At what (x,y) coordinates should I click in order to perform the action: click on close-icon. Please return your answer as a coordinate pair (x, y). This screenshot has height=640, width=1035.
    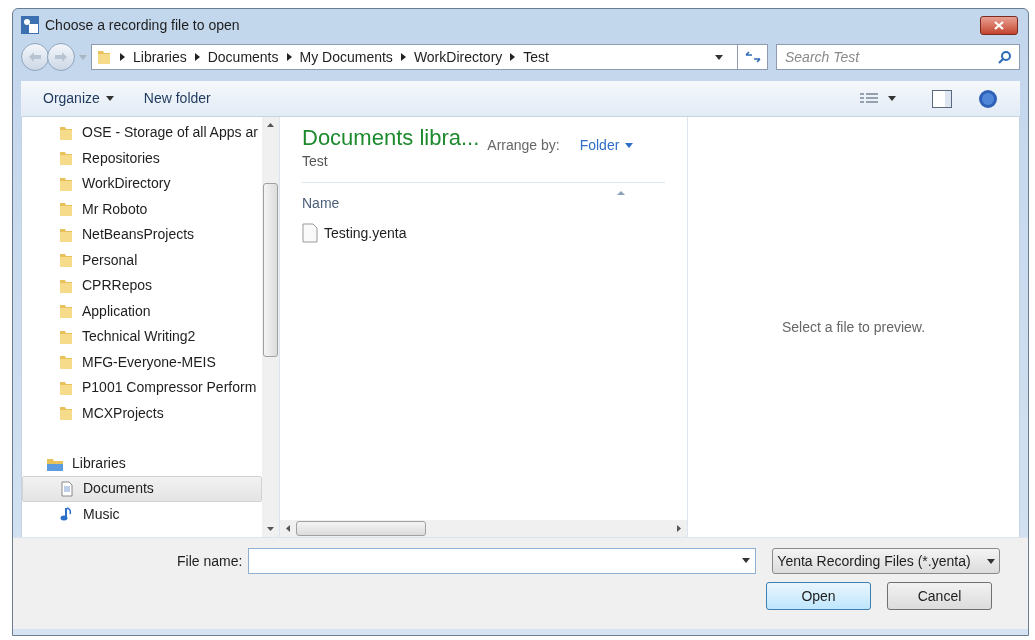
    Looking at the image, I should click on (999, 25).